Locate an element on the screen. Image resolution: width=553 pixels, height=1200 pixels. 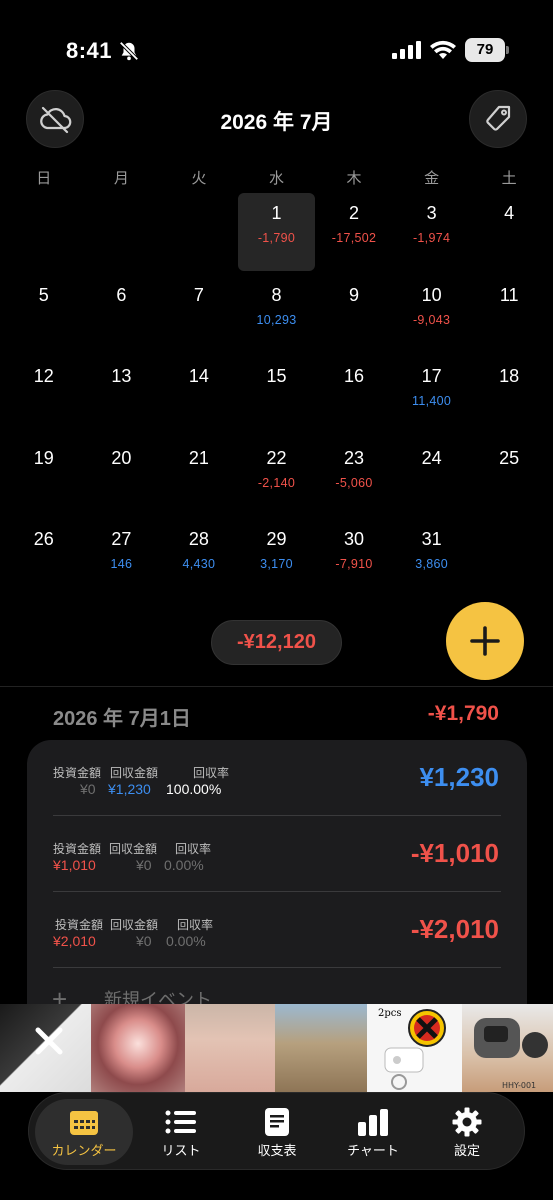
calendar-day-11: 11 is located at coordinates (509, 315).